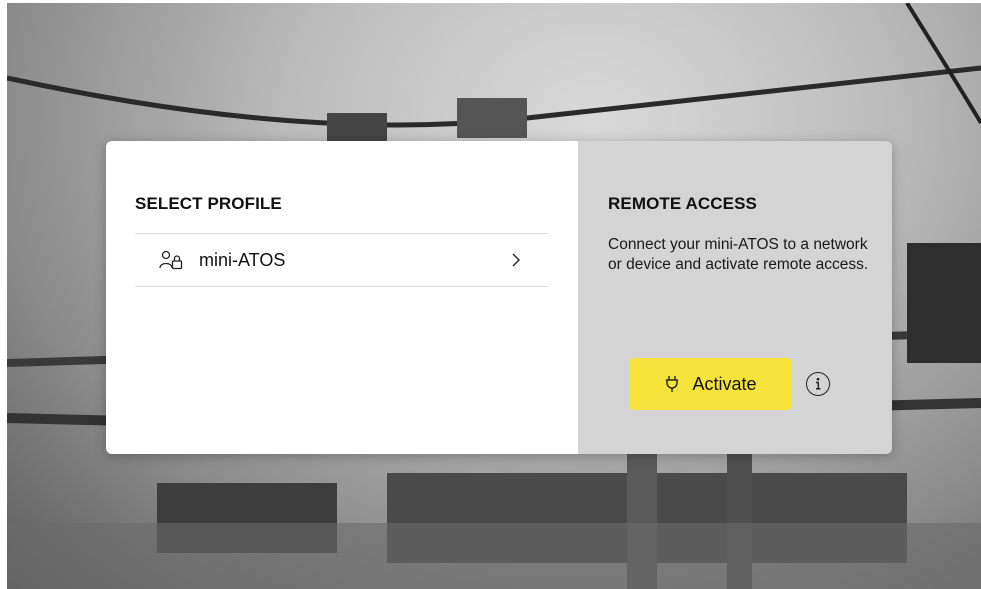 The width and height of the screenshot is (981, 589). I want to click on activate-label: Activate, so click(724, 383).